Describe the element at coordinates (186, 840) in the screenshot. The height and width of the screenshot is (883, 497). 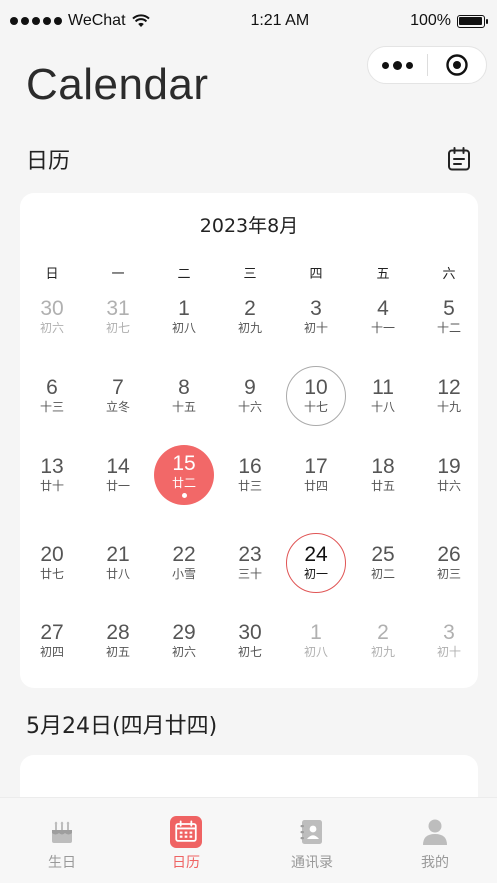
I see `tab-calendar: 日历` at that location.